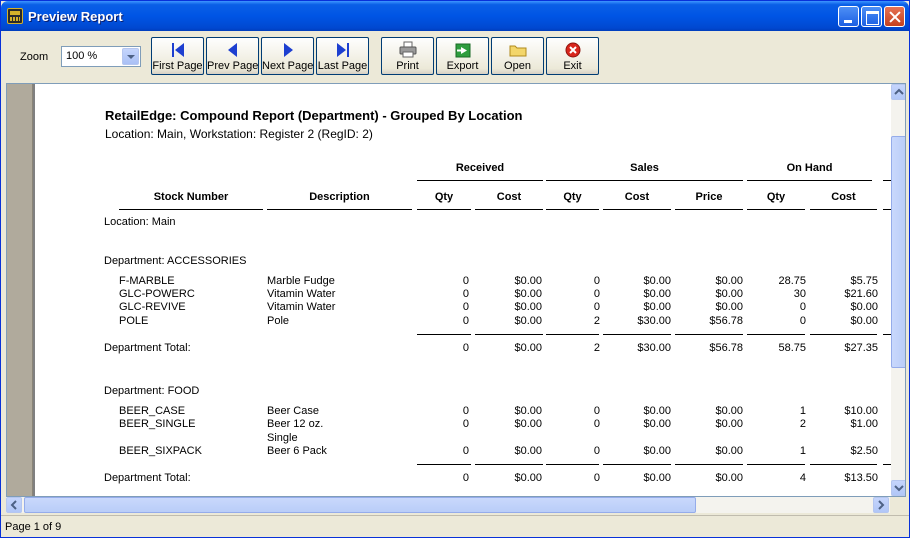  What do you see at coordinates (339, 197) in the screenshot?
I see `col-header-description: Description` at bounding box center [339, 197].